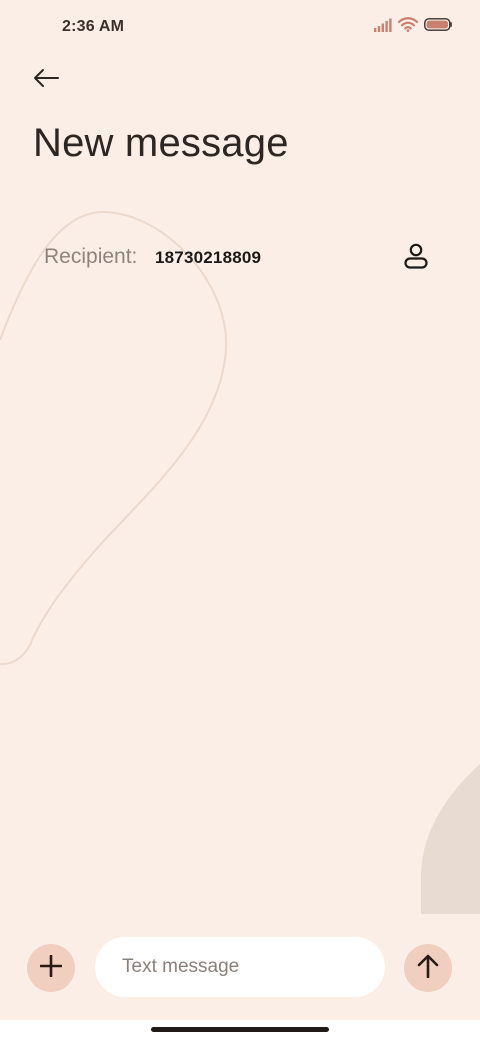  Describe the element at coordinates (93, 26) in the screenshot. I see `status-time: 2:36 AM` at that location.